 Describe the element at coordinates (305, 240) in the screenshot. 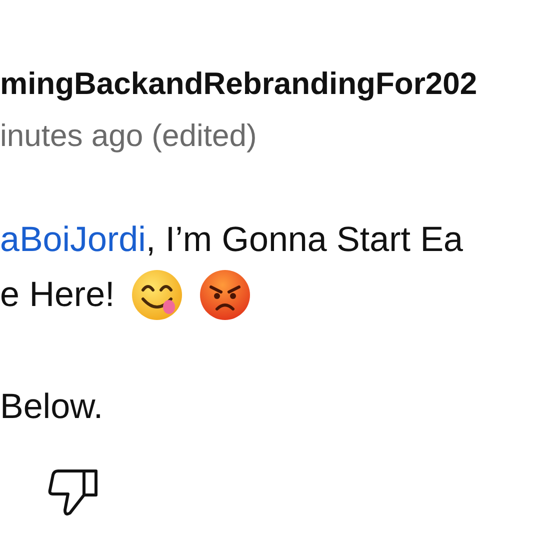

I see `comment-text: , I’m Gonna Start Ea` at that location.